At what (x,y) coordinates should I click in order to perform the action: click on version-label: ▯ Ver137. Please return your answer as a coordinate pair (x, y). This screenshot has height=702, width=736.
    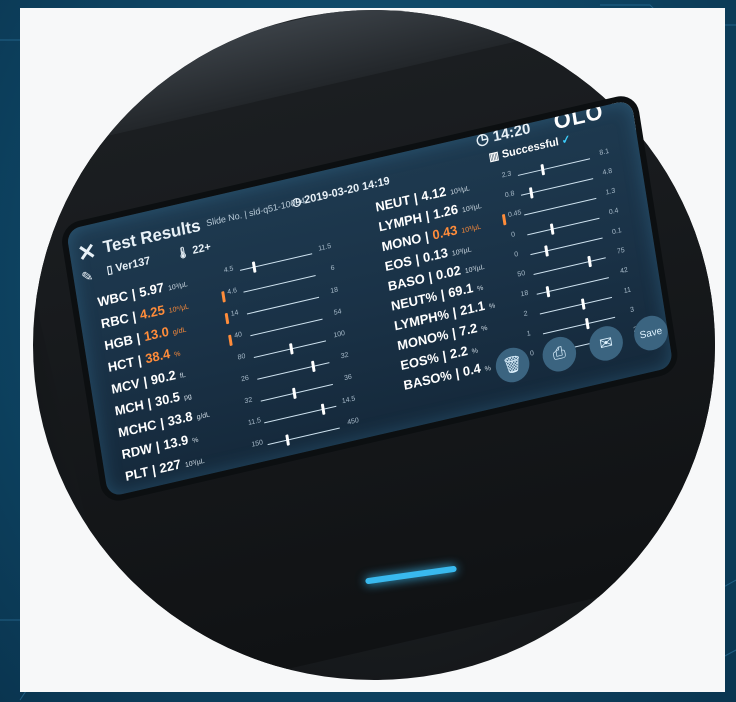
    Looking at the image, I should click on (129, 265).